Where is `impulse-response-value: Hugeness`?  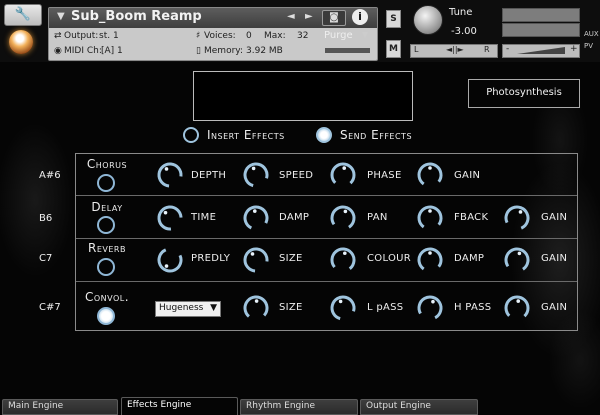 impulse-response-value: Hugeness is located at coordinates (181, 308).